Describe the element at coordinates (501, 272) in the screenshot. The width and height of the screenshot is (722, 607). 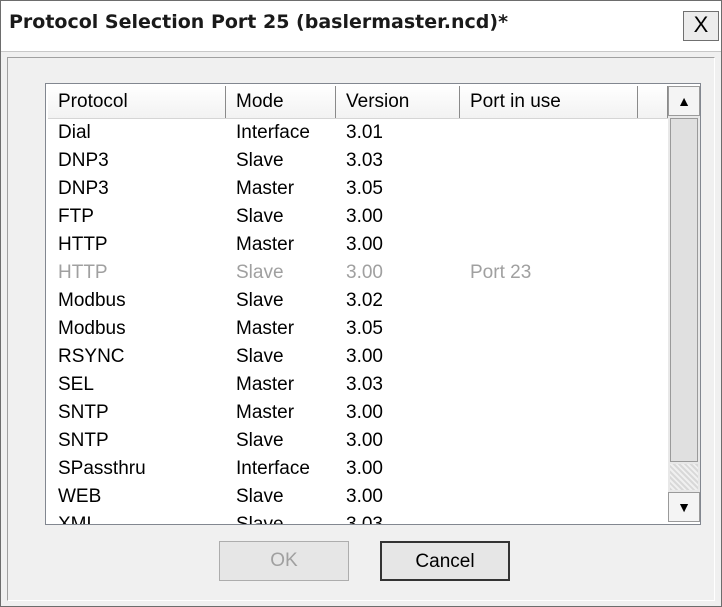
I see `row-port-in-use: Port 23` at that location.